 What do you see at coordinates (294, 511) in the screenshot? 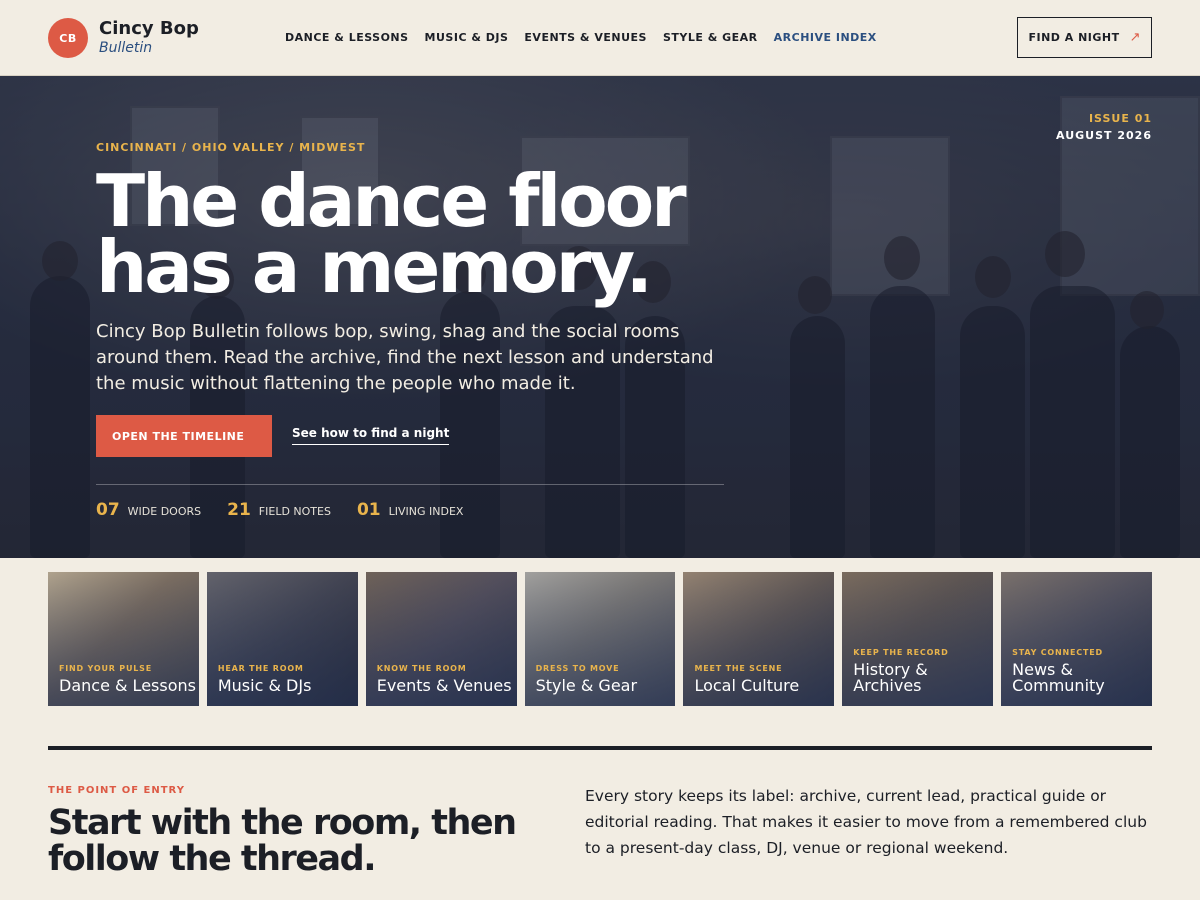
I see `stat-label: FIELD NOTES` at bounding box center [294, 511].